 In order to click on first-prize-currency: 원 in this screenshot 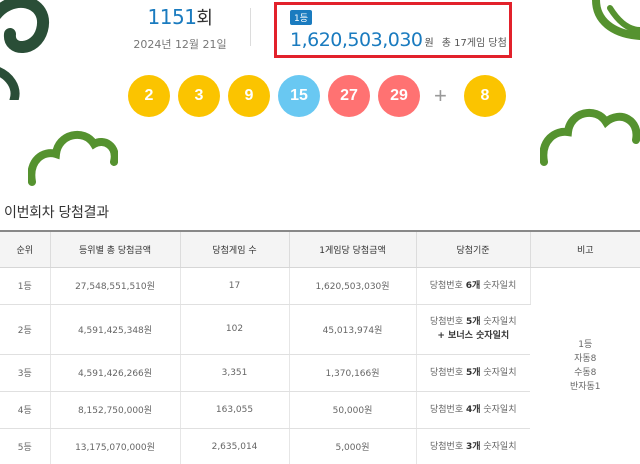, I will do `click(429, 43)`.